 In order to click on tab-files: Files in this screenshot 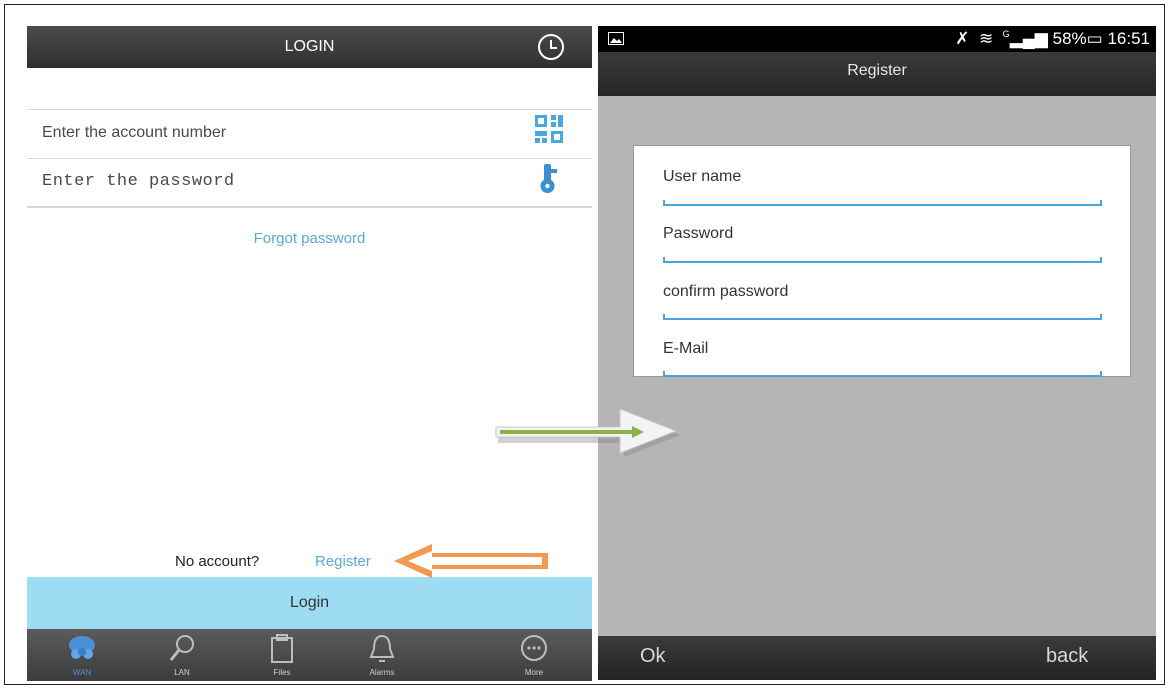, I will do `click(282, 655)`.